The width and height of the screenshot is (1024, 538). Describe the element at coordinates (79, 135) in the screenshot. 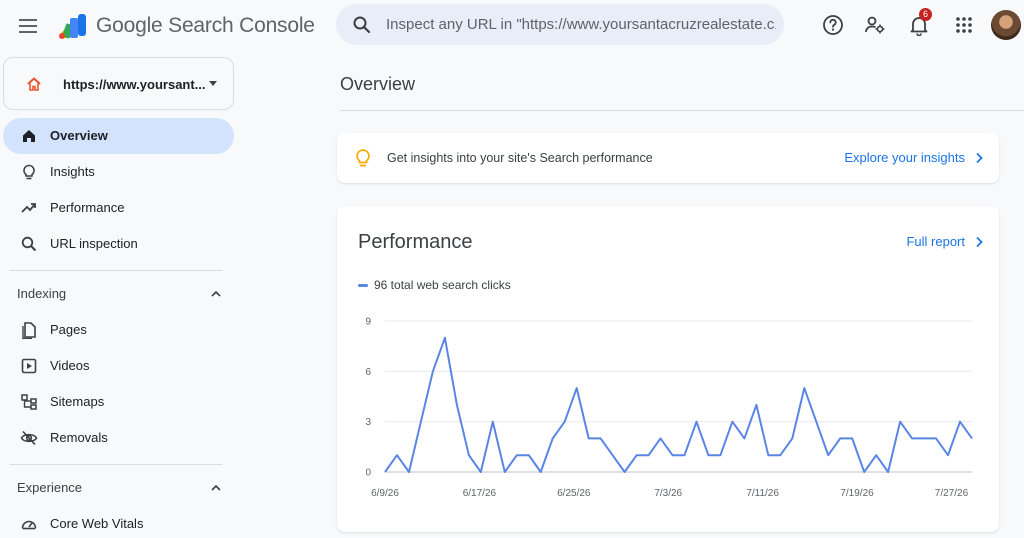

I see `sidebar-item-label: Overview` at that location.